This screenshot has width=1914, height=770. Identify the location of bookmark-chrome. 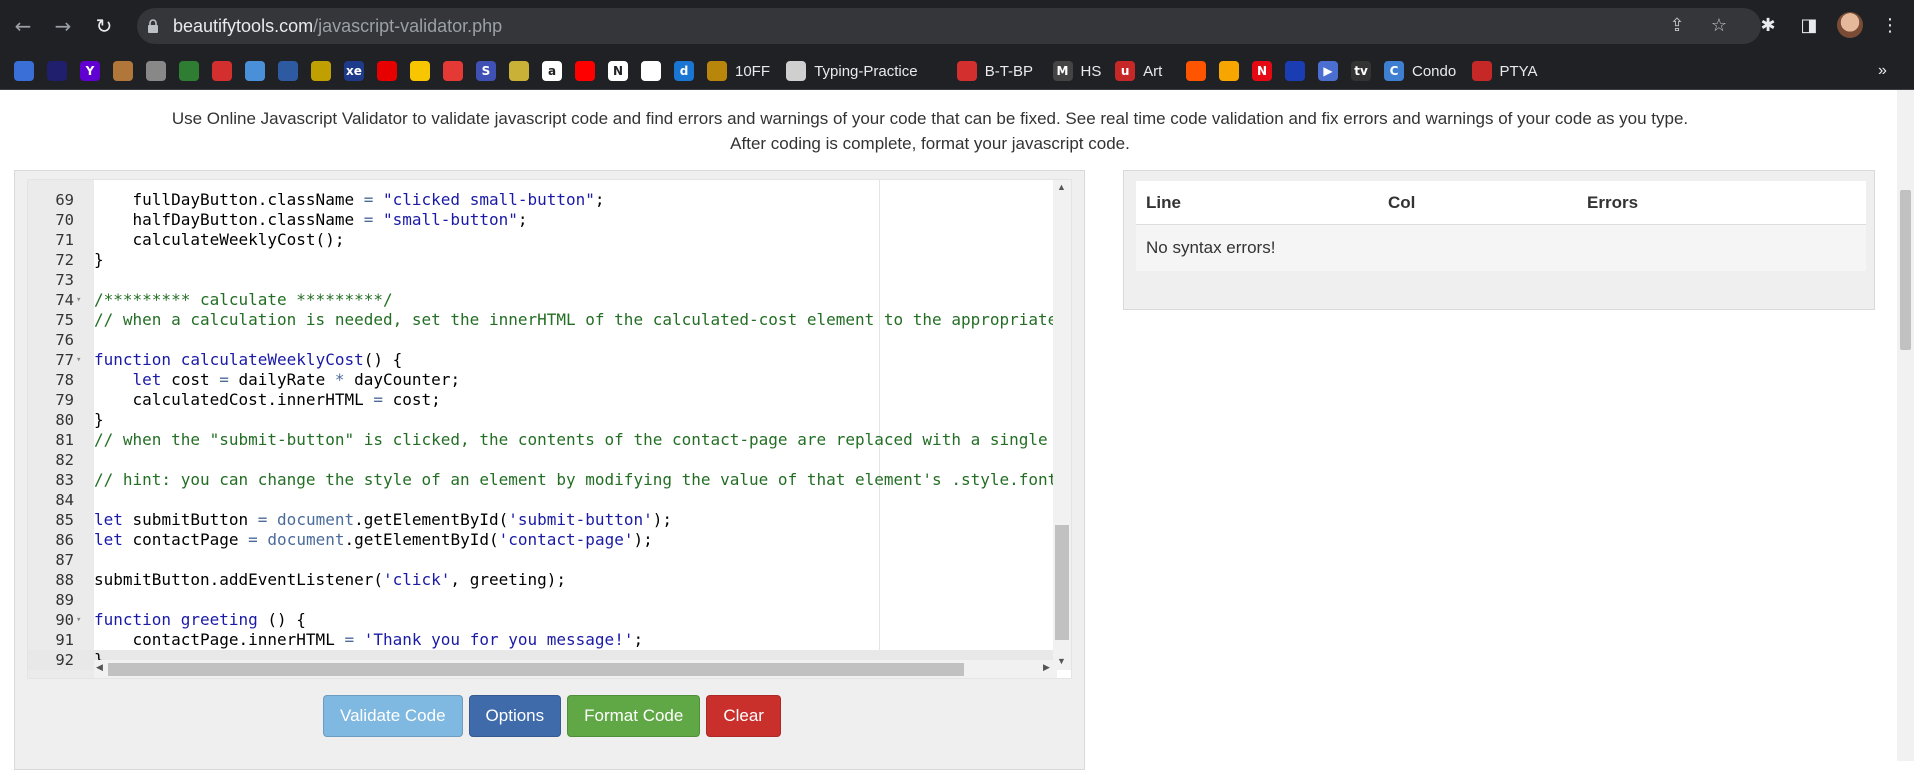
(123, 71).